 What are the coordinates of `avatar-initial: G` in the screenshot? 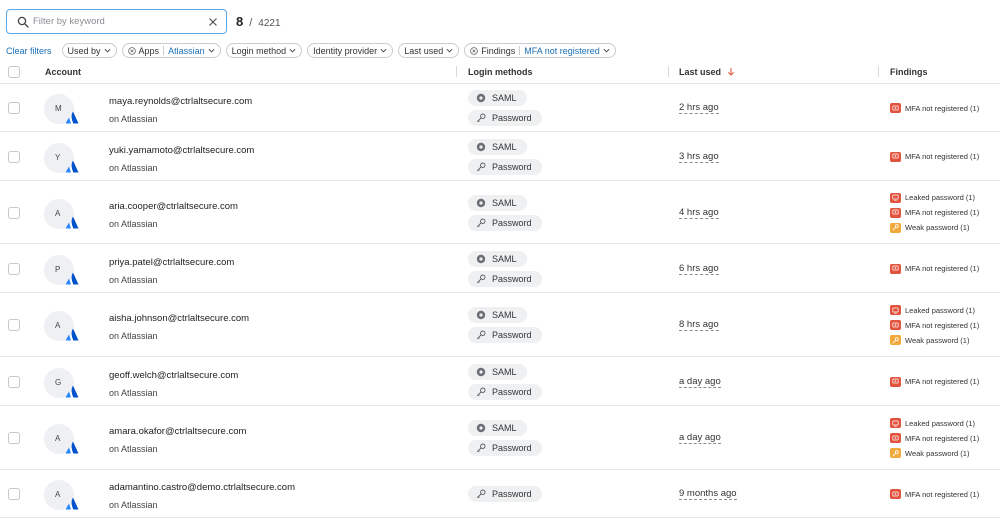 It's located at (58, 382).